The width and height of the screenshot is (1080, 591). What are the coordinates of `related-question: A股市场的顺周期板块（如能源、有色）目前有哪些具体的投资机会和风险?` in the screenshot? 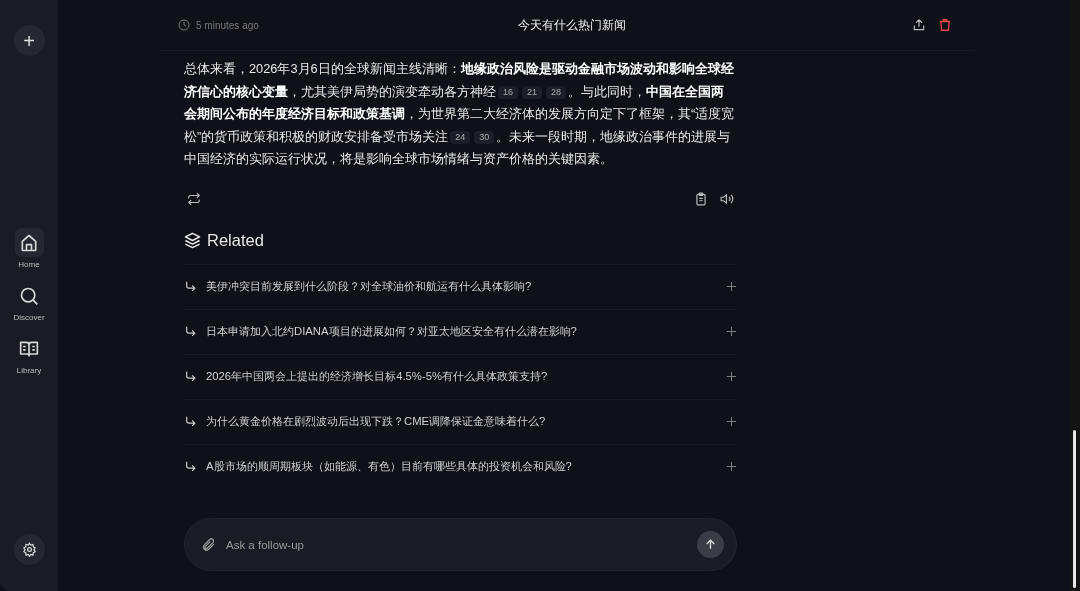 It's located at (460, 466).